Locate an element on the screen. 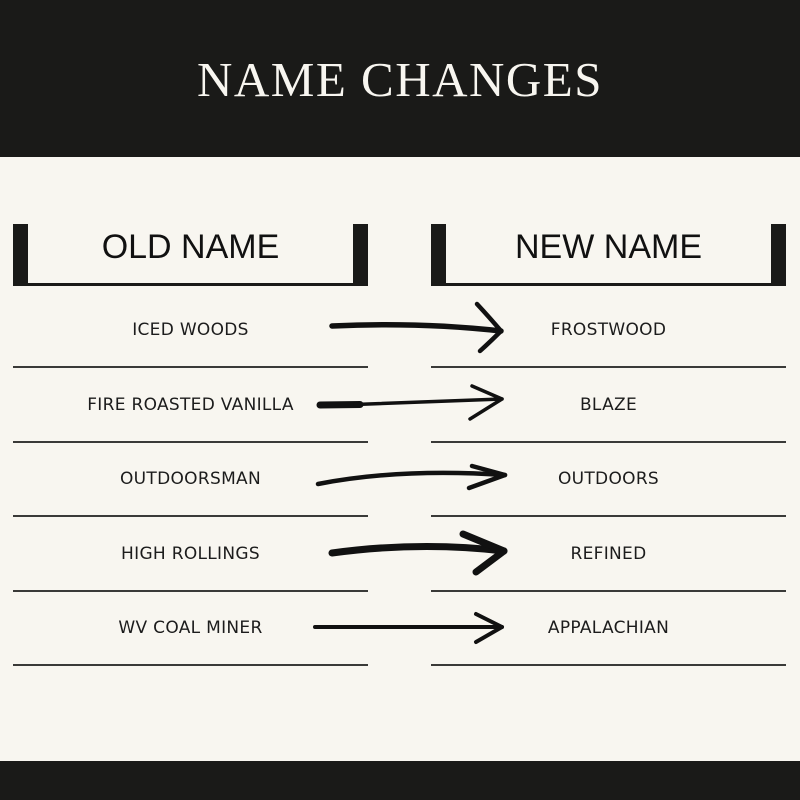  old-name-header-label: OLD NAME is located at coordinates (190, 247).